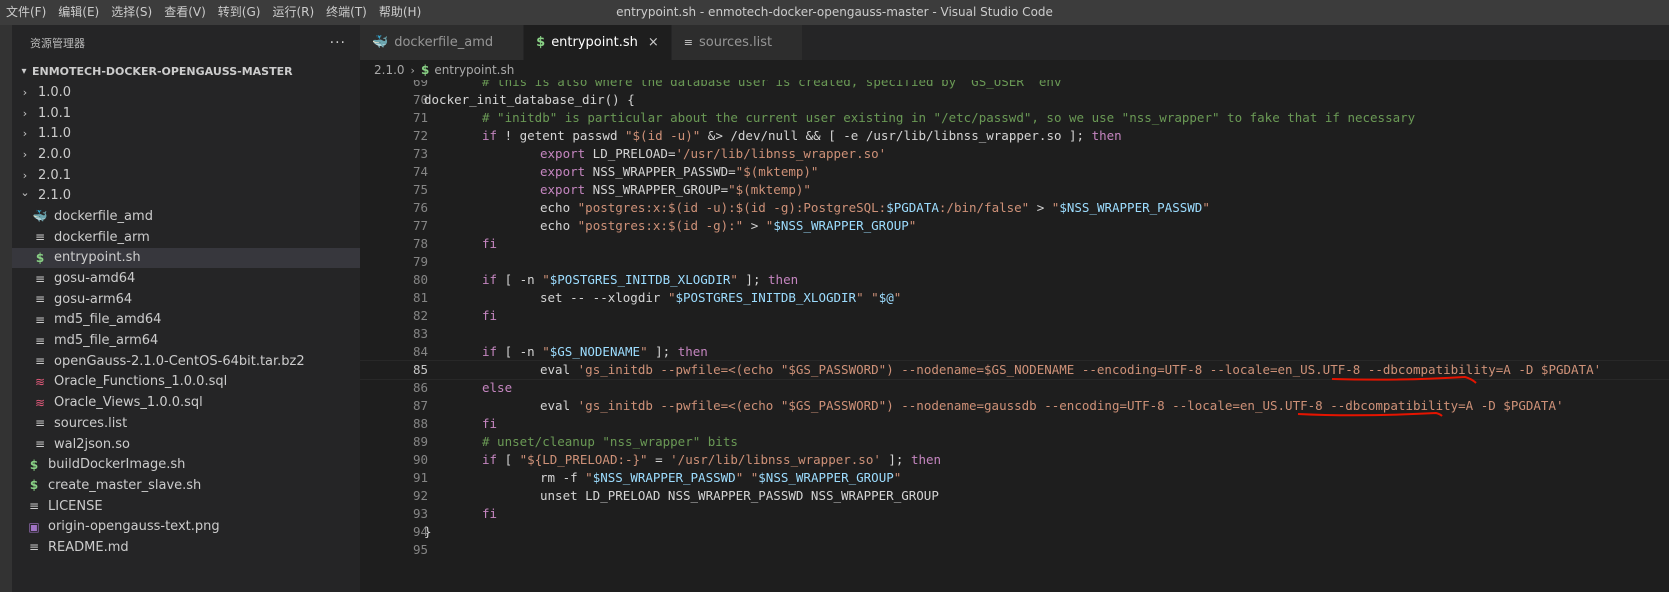 The width and height of the screenshot is (1669, 592). I want to click on code-line: 95, so click(1014, 550).